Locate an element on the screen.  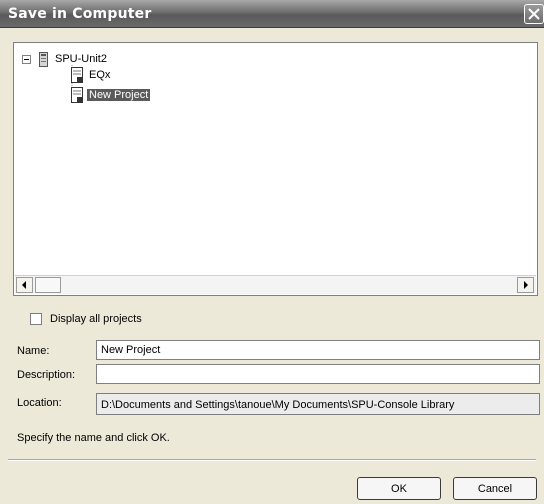
close-button is located at coordinates (534, 14).